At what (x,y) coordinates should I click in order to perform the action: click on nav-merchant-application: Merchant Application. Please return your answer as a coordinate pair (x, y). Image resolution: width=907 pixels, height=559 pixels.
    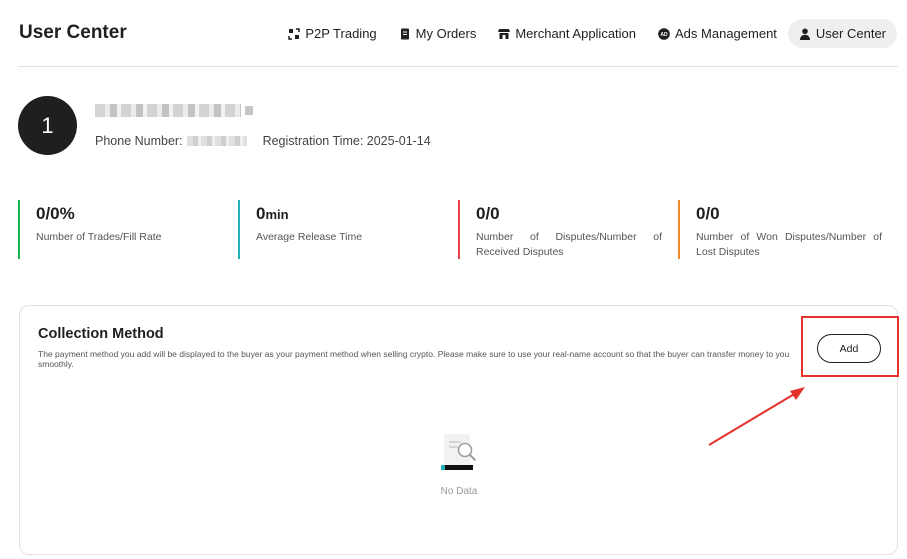
    Looking at the image, I should click on (567, 33).